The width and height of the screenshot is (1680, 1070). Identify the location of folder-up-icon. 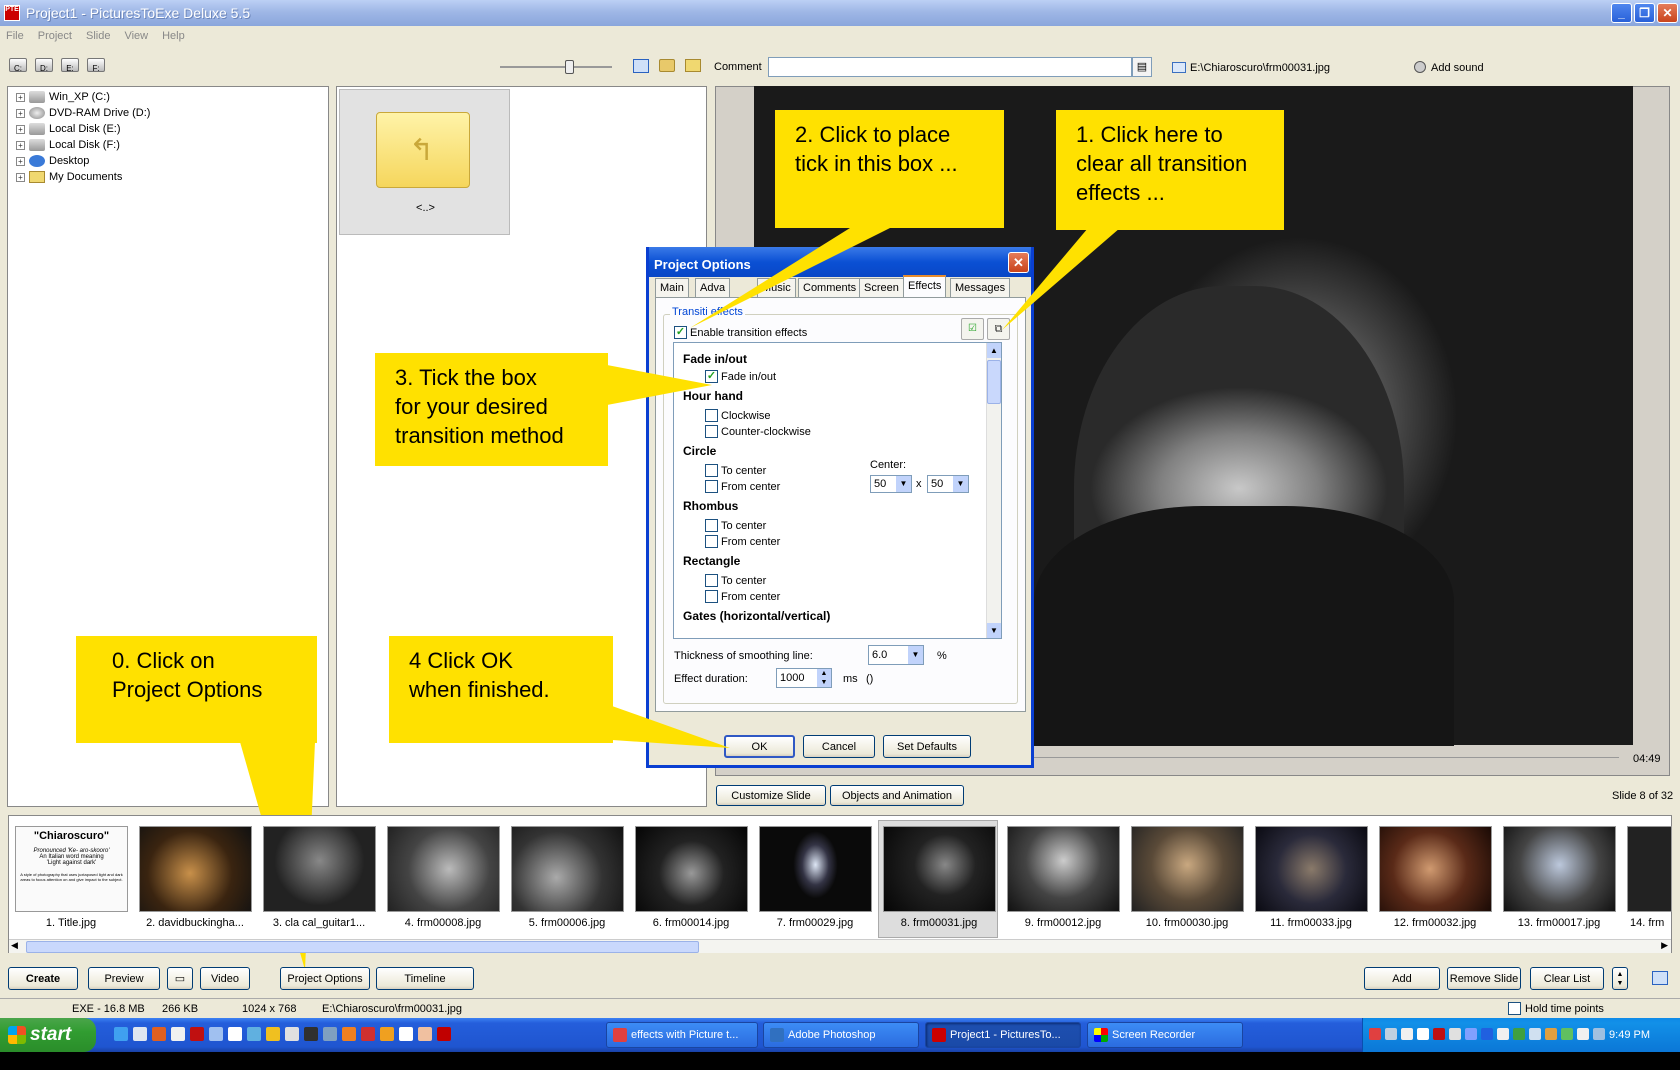
(693, 65).